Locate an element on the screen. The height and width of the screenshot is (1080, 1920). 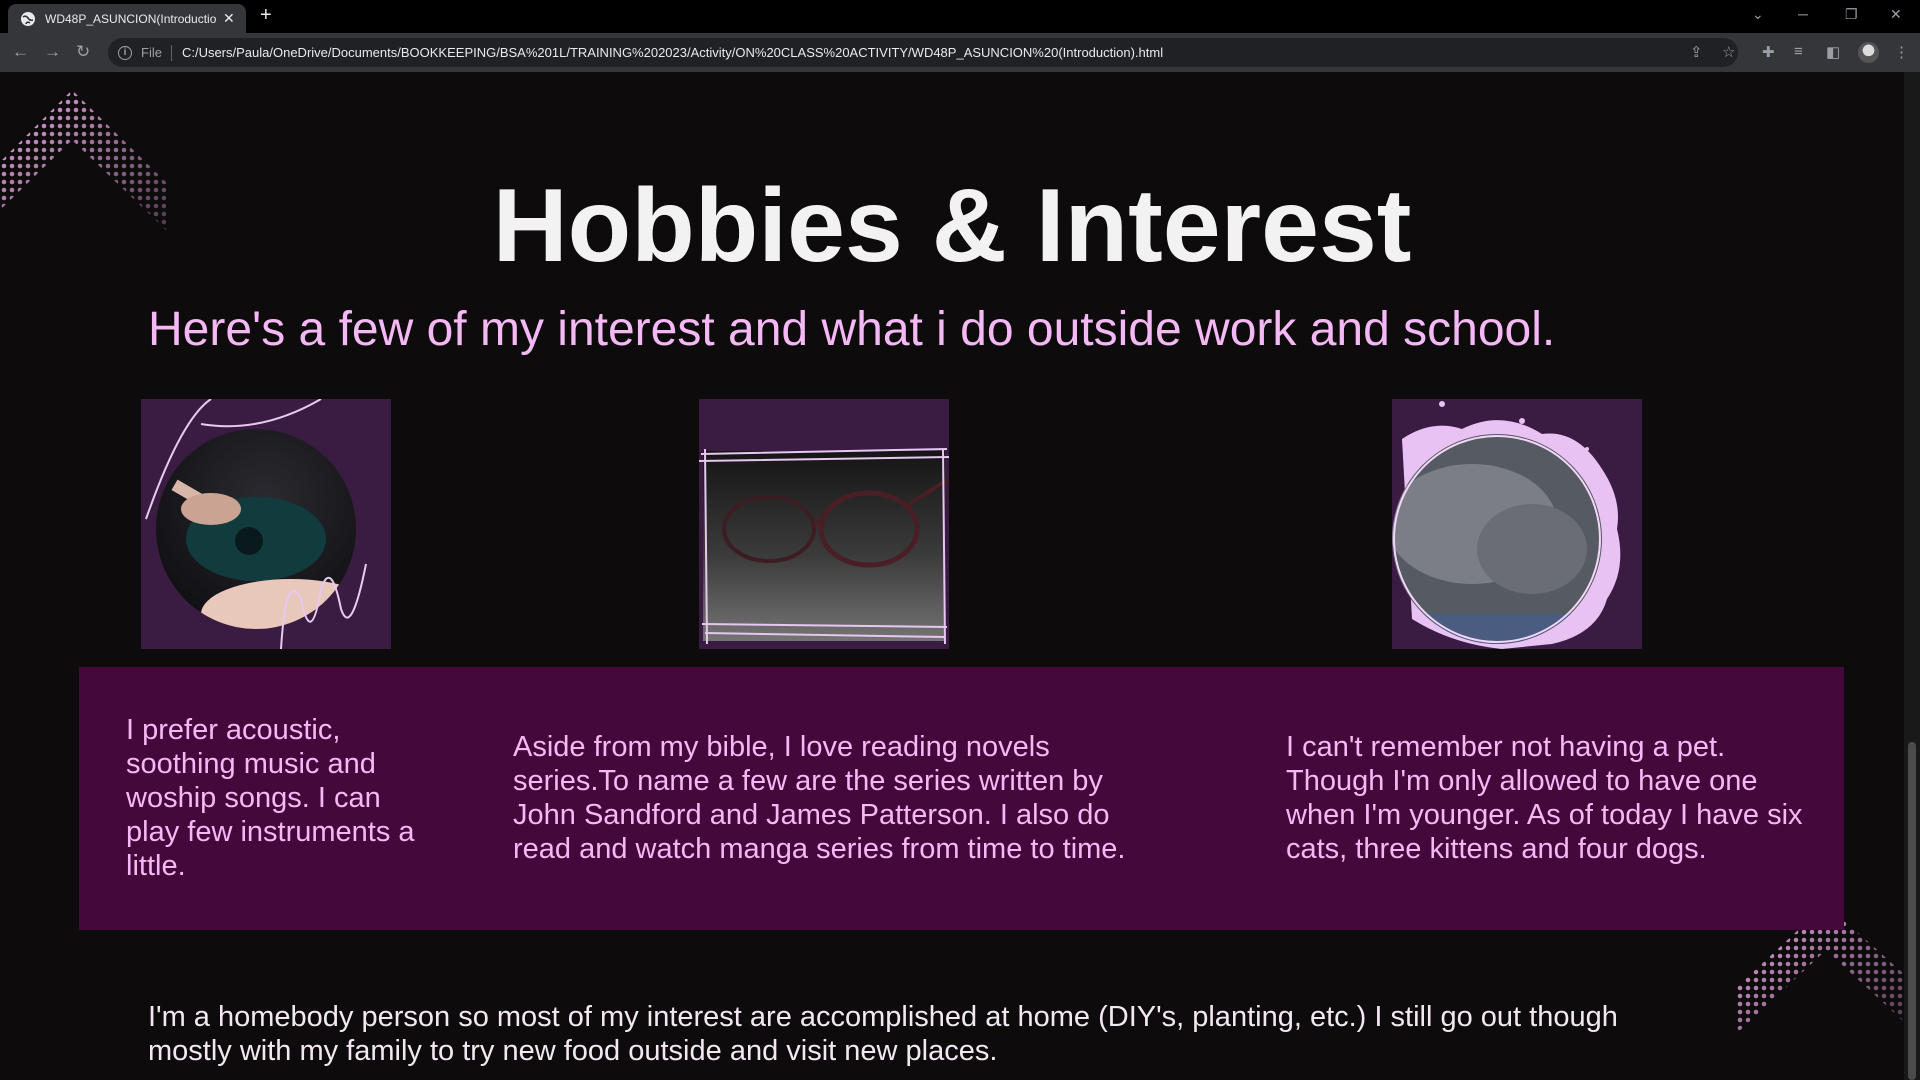
new-tab-button: + is located at coordinates (266, 15).